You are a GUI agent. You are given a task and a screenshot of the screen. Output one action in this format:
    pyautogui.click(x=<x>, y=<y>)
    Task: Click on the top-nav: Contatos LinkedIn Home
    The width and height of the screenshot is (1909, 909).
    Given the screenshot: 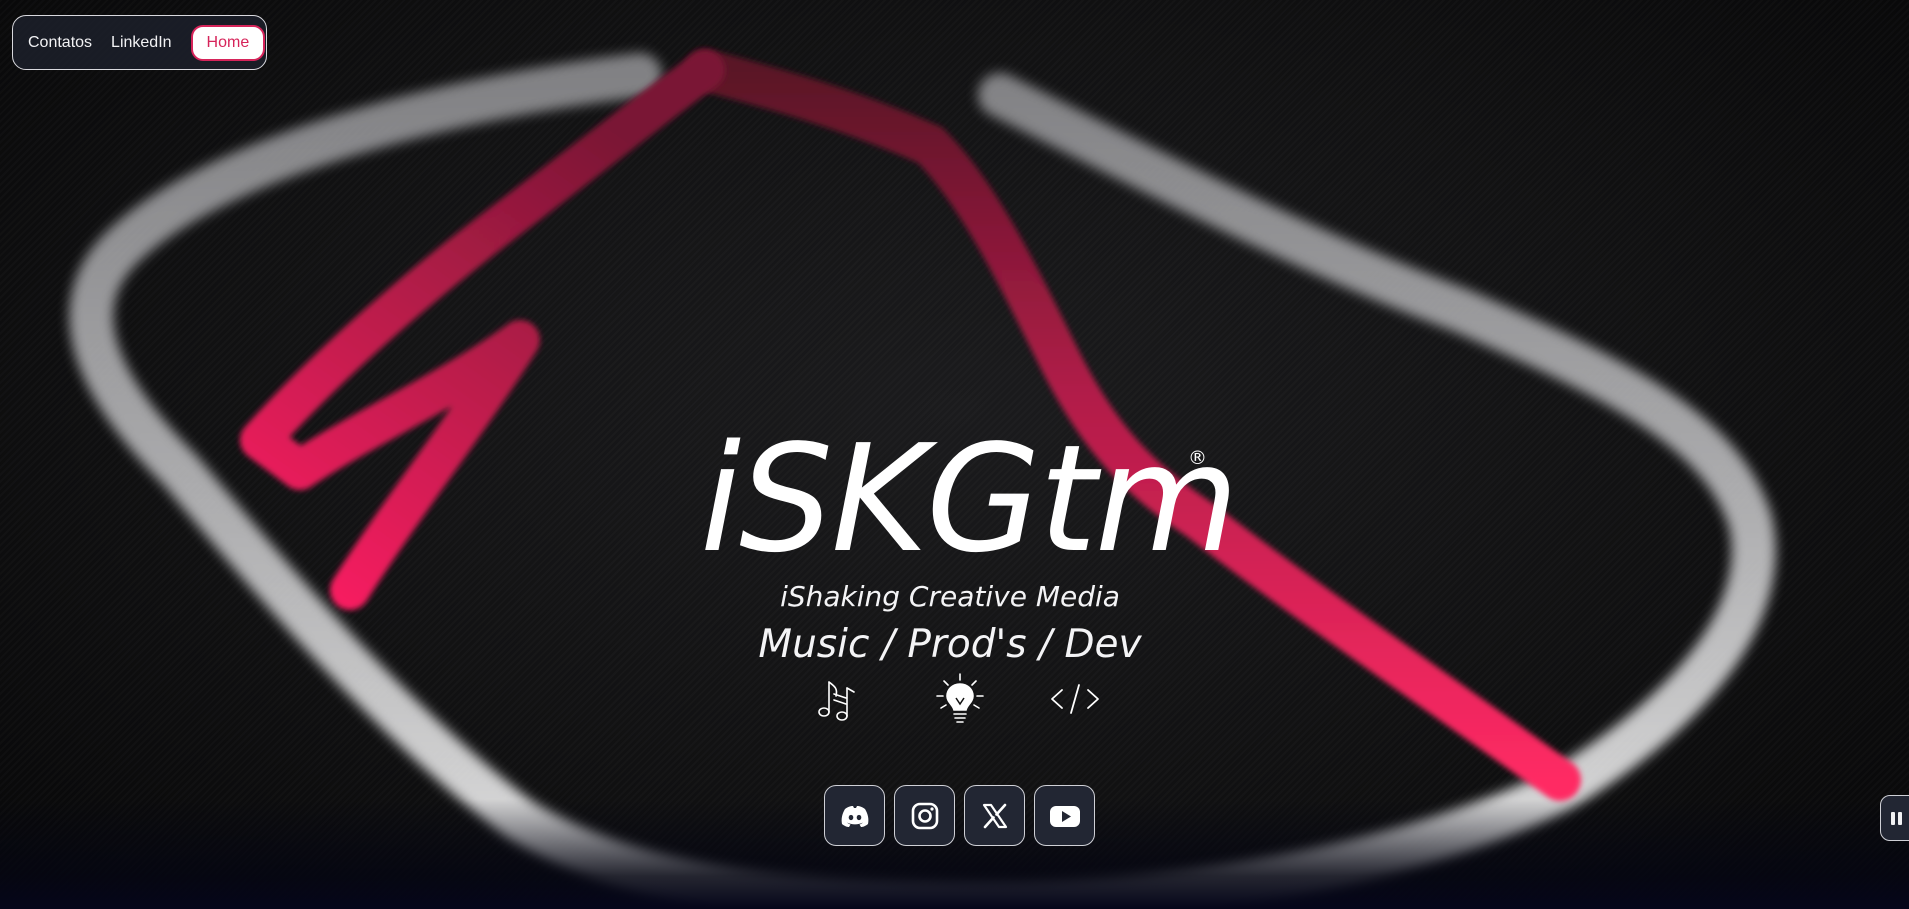 What is the action you would take?
    pyautogui.click(x=139, y=42)
    